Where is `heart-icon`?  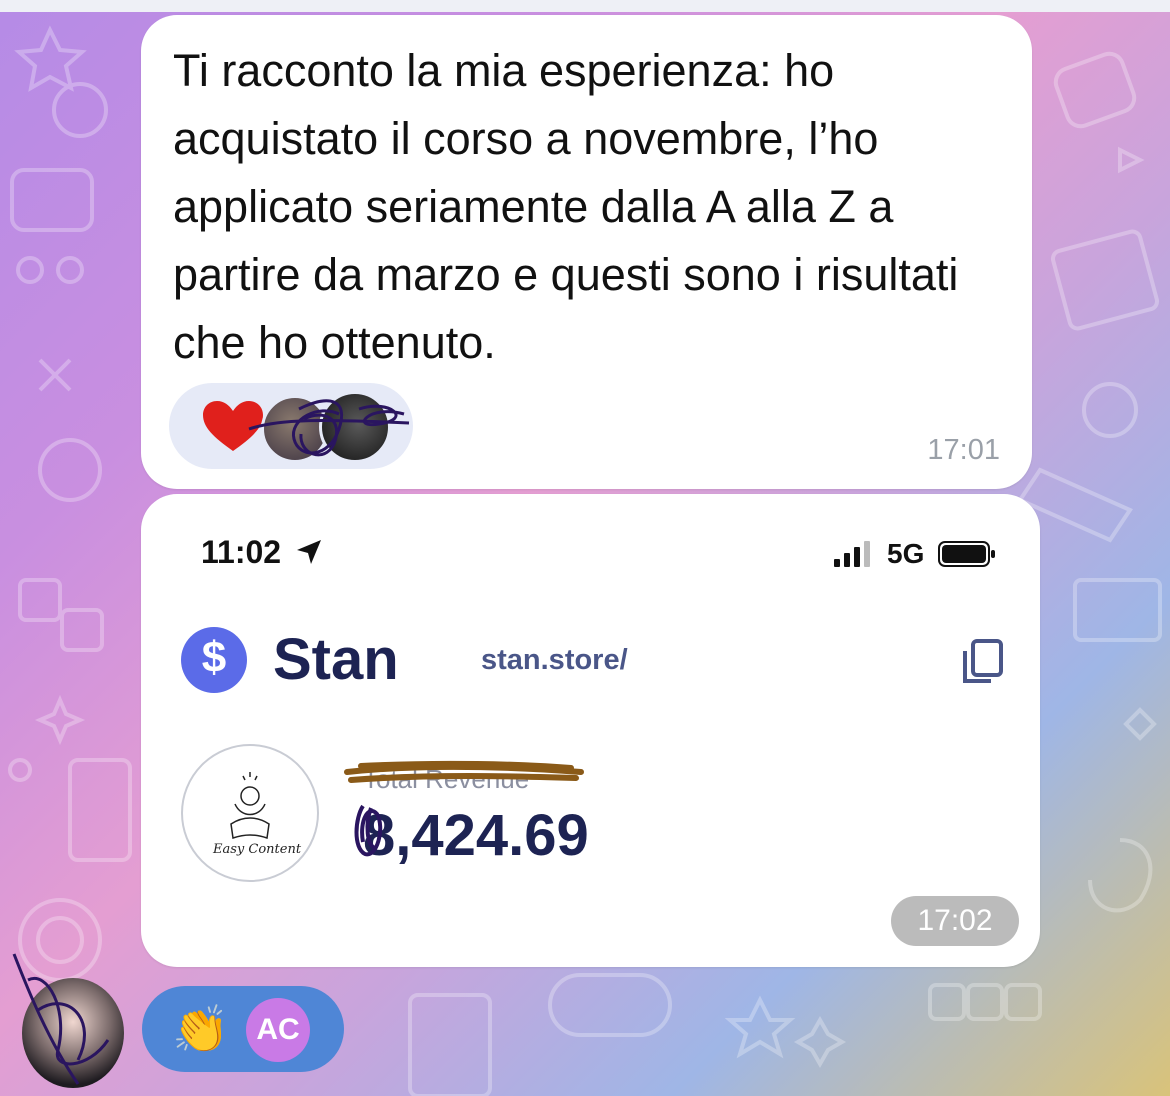
heart-icon is located at coordinates (233, 426).